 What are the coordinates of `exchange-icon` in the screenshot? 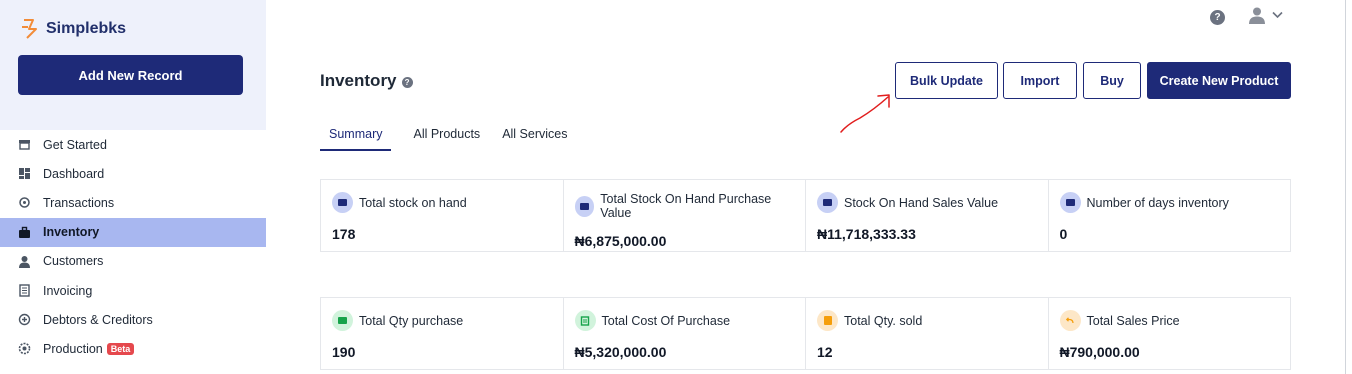 It's located at (24, 202).